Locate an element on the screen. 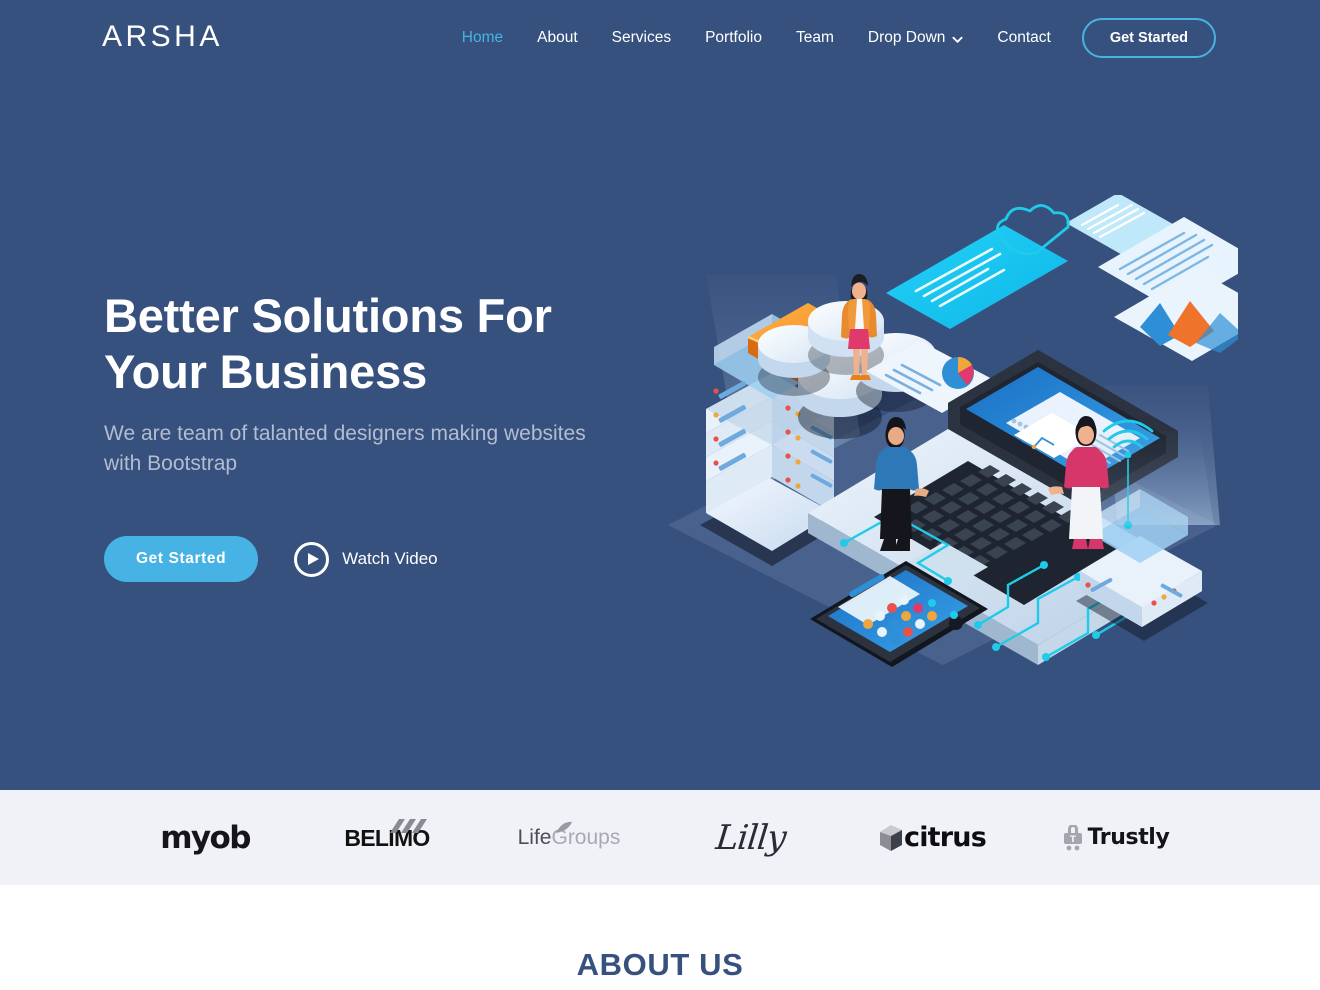 The height and width of the screenshot is (990, 1320). client-logo-belimo: BELIMO is located at coordinates (387, 838).